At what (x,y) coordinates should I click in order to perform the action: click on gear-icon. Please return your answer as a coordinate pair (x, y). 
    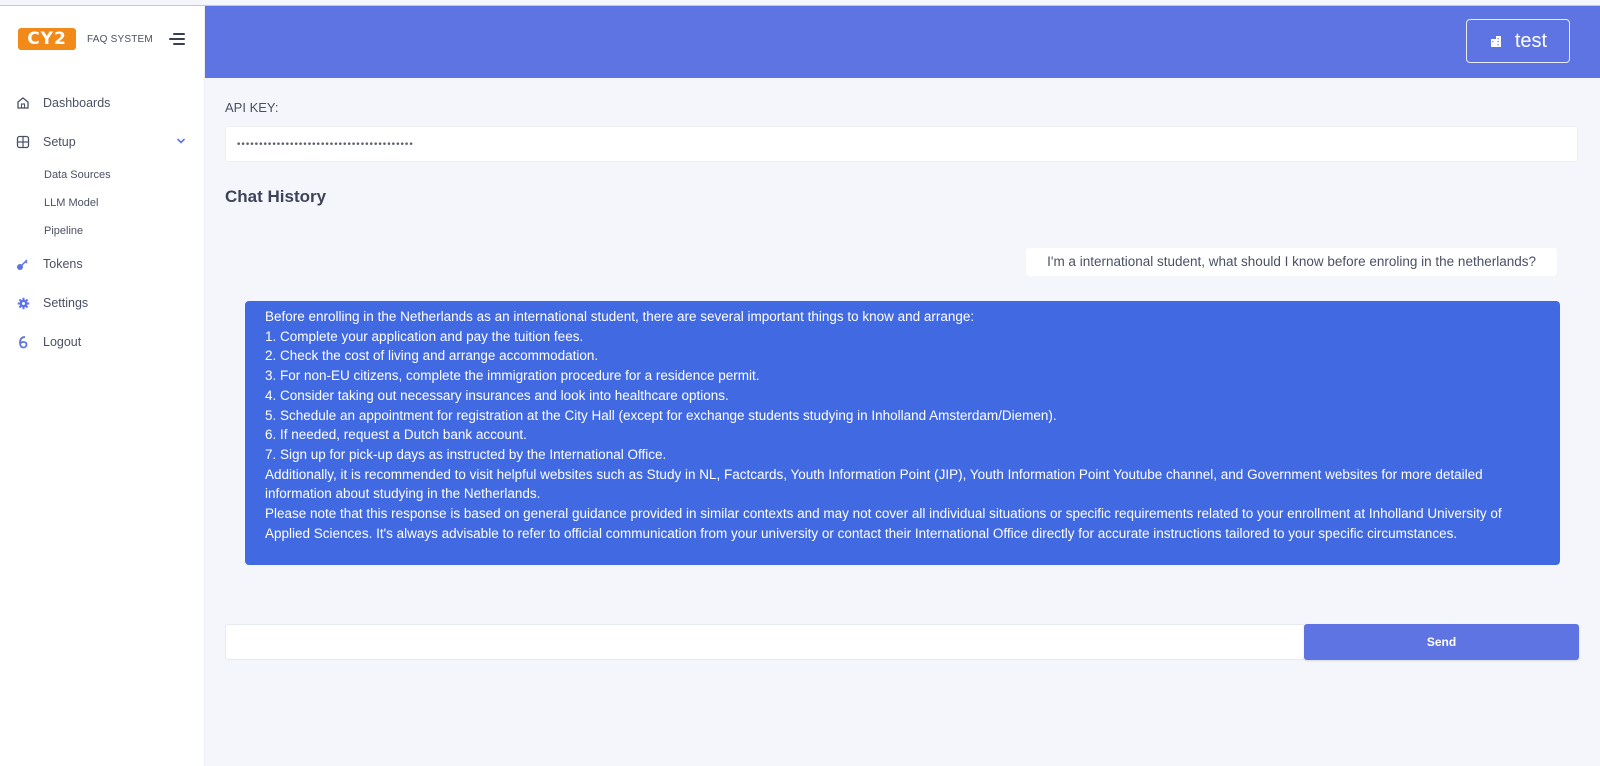
    Looking at the image, I should click on (23, 303).